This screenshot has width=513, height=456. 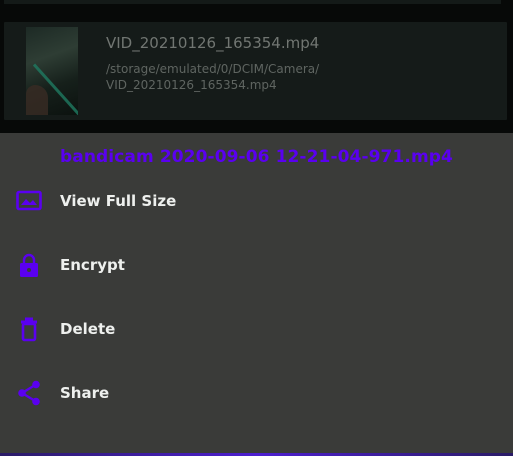 I want to click on delete-button: Delete, so click(x=256, y=330).